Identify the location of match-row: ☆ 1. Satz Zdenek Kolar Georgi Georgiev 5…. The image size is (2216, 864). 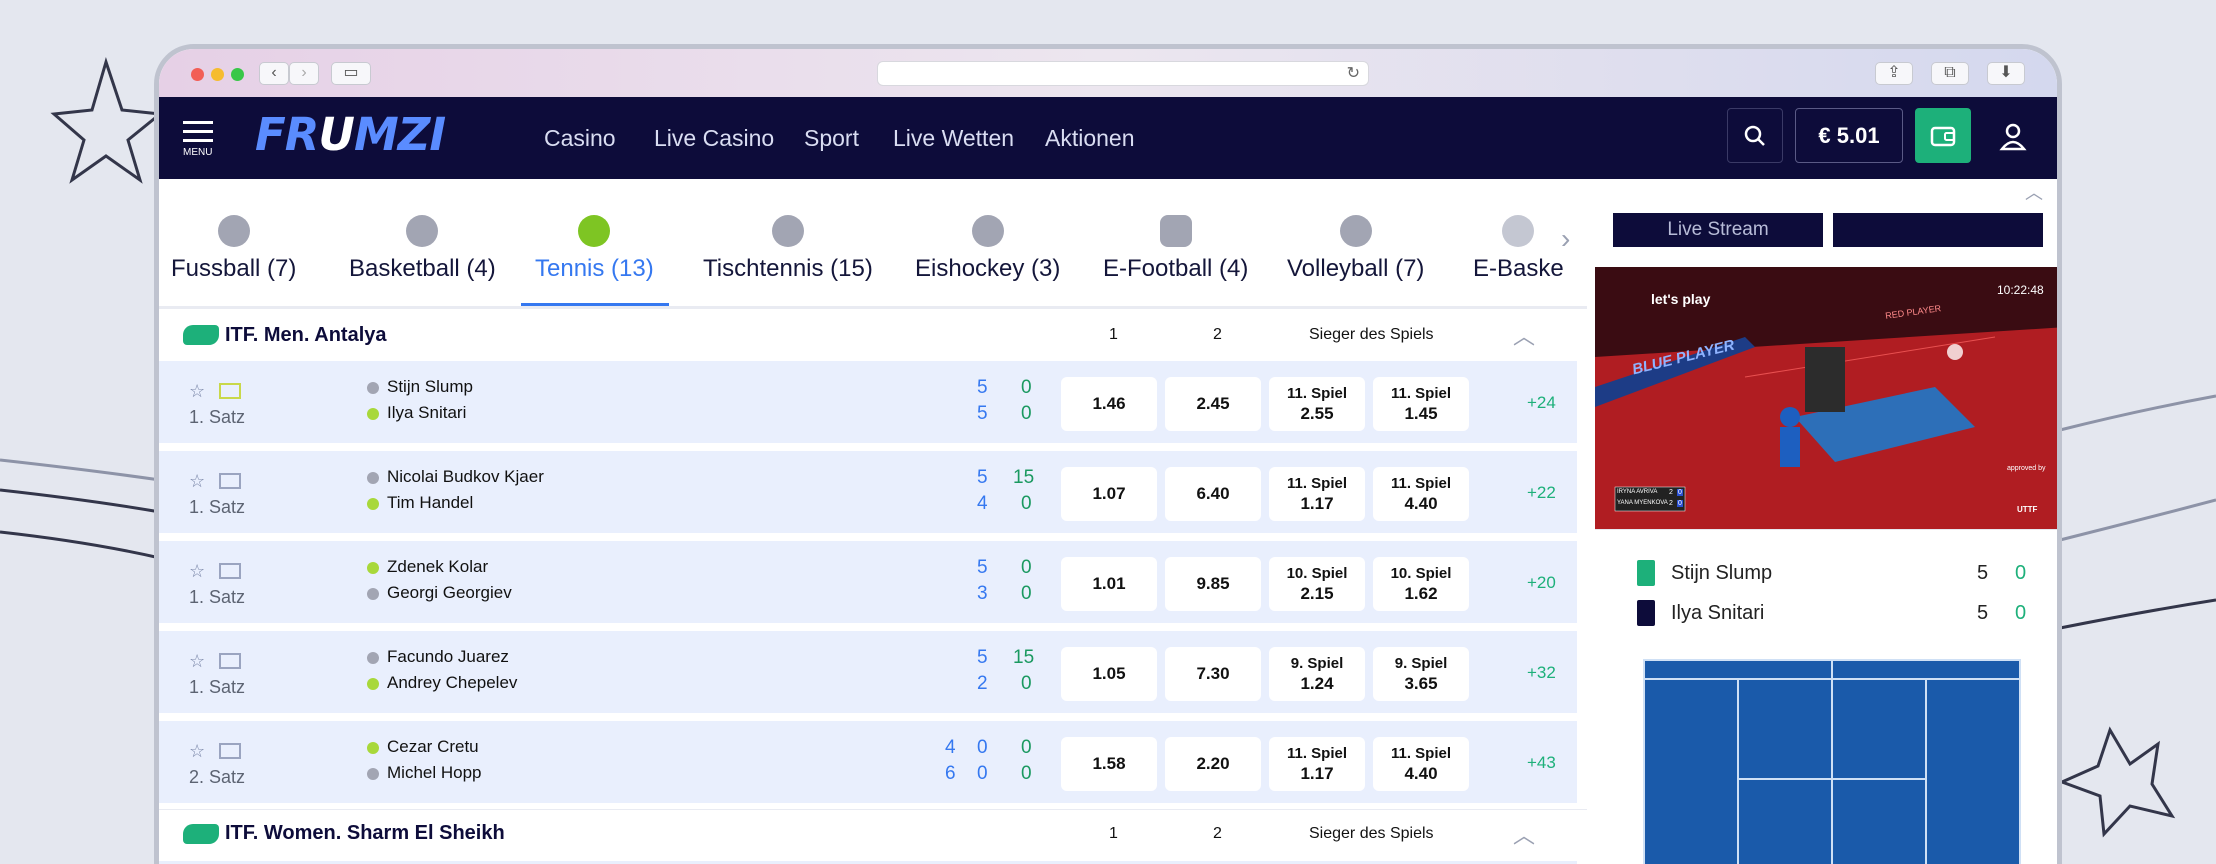
(868, 582).